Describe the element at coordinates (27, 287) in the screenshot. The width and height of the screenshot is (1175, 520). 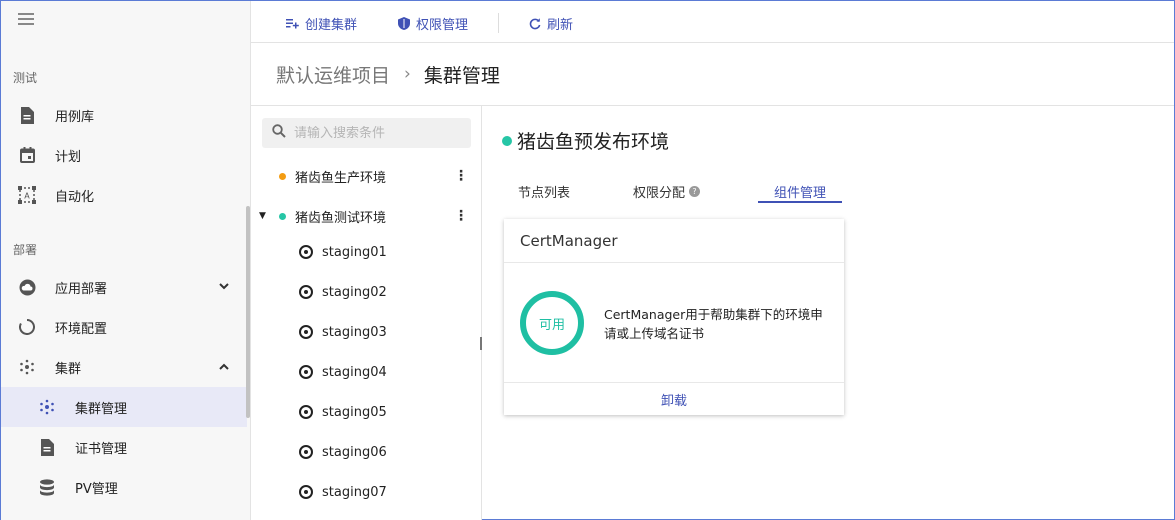
I see `cloud-icon` at that location.